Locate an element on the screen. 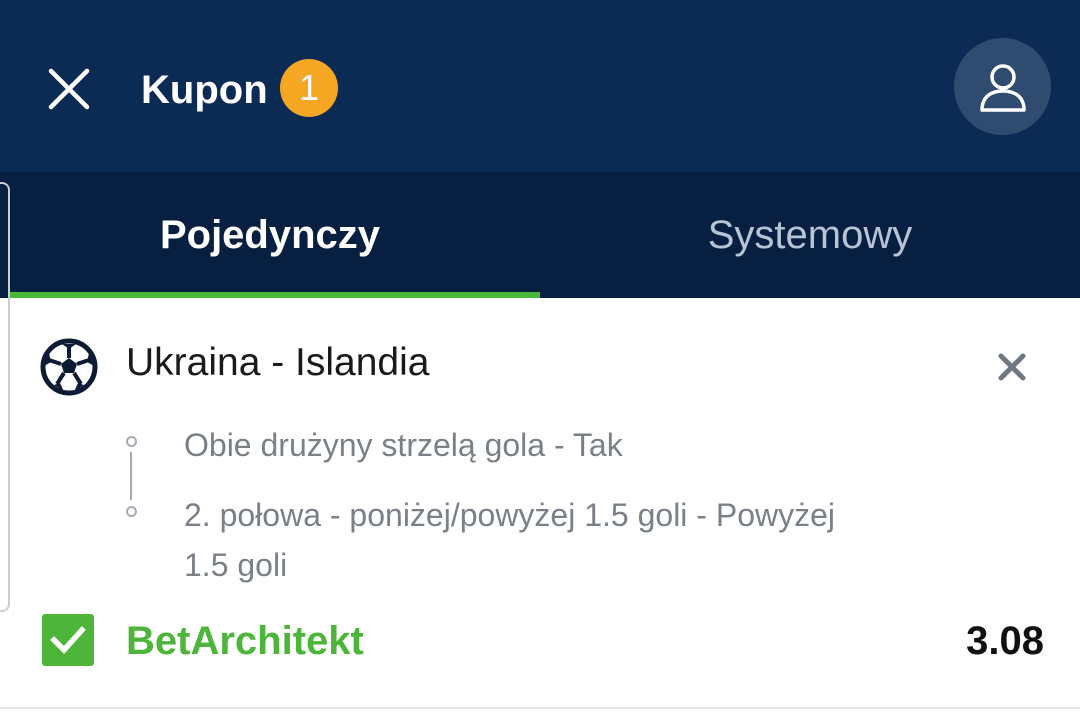  checkmark-icon is located at coordinates (68, 640).